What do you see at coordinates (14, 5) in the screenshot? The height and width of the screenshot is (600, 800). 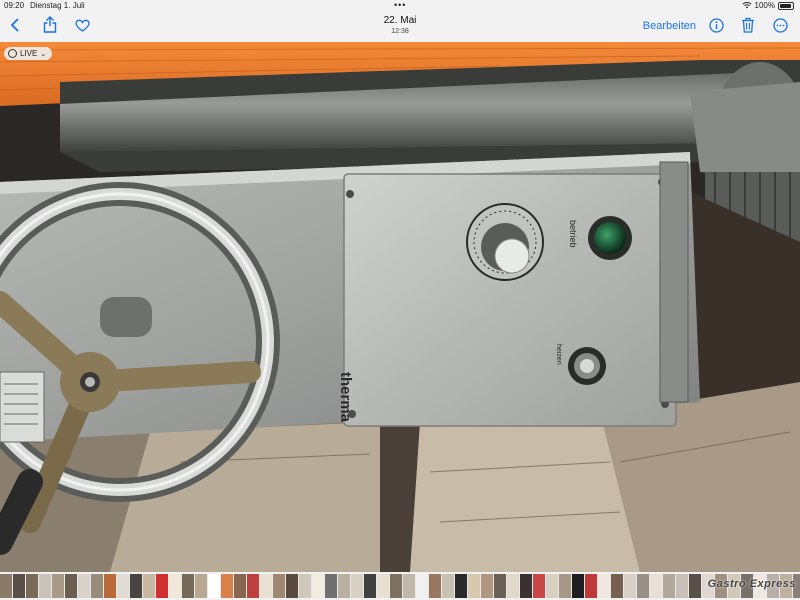 I see `status-time: 09:20` at bounding box center [14, 5].